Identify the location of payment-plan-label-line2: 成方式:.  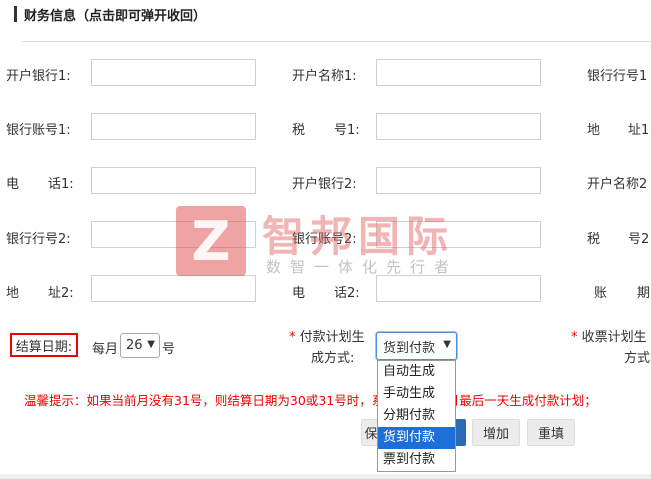
(333, 358).